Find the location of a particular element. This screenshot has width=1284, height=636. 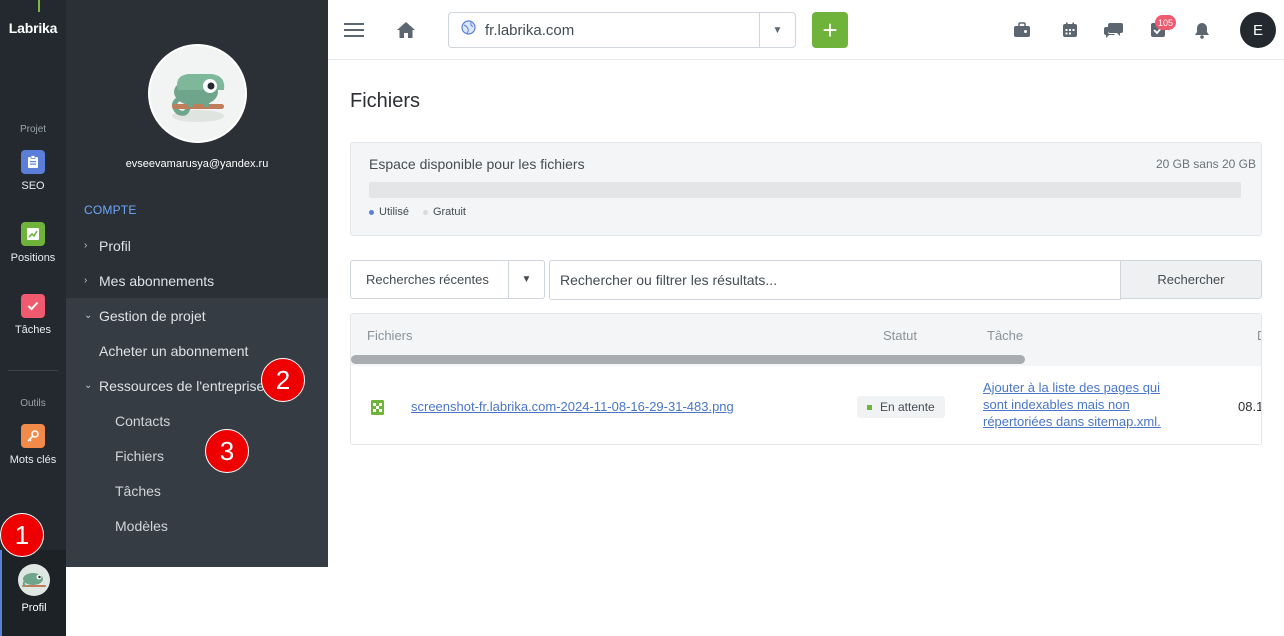

logo-accent is located at coordinates (39, 6).